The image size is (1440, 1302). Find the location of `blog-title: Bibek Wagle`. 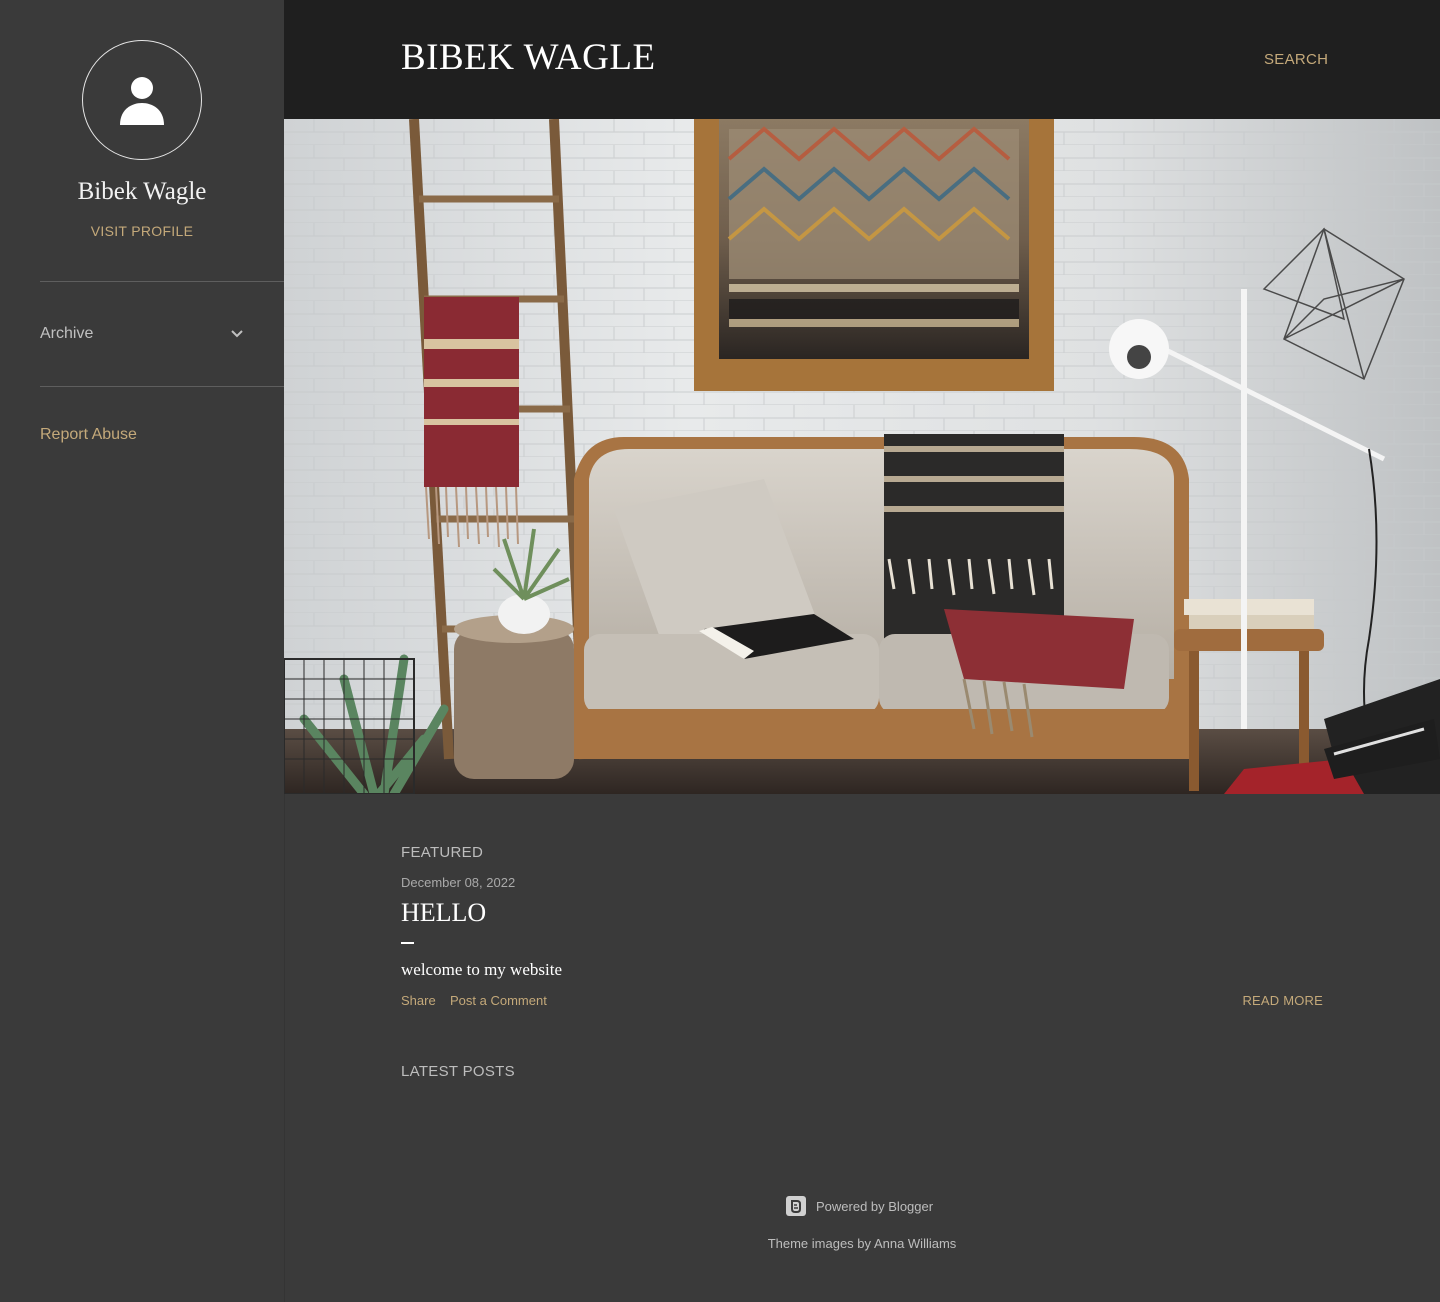

blog-title: Bibek Wagle is located at coordinates (528, 57).